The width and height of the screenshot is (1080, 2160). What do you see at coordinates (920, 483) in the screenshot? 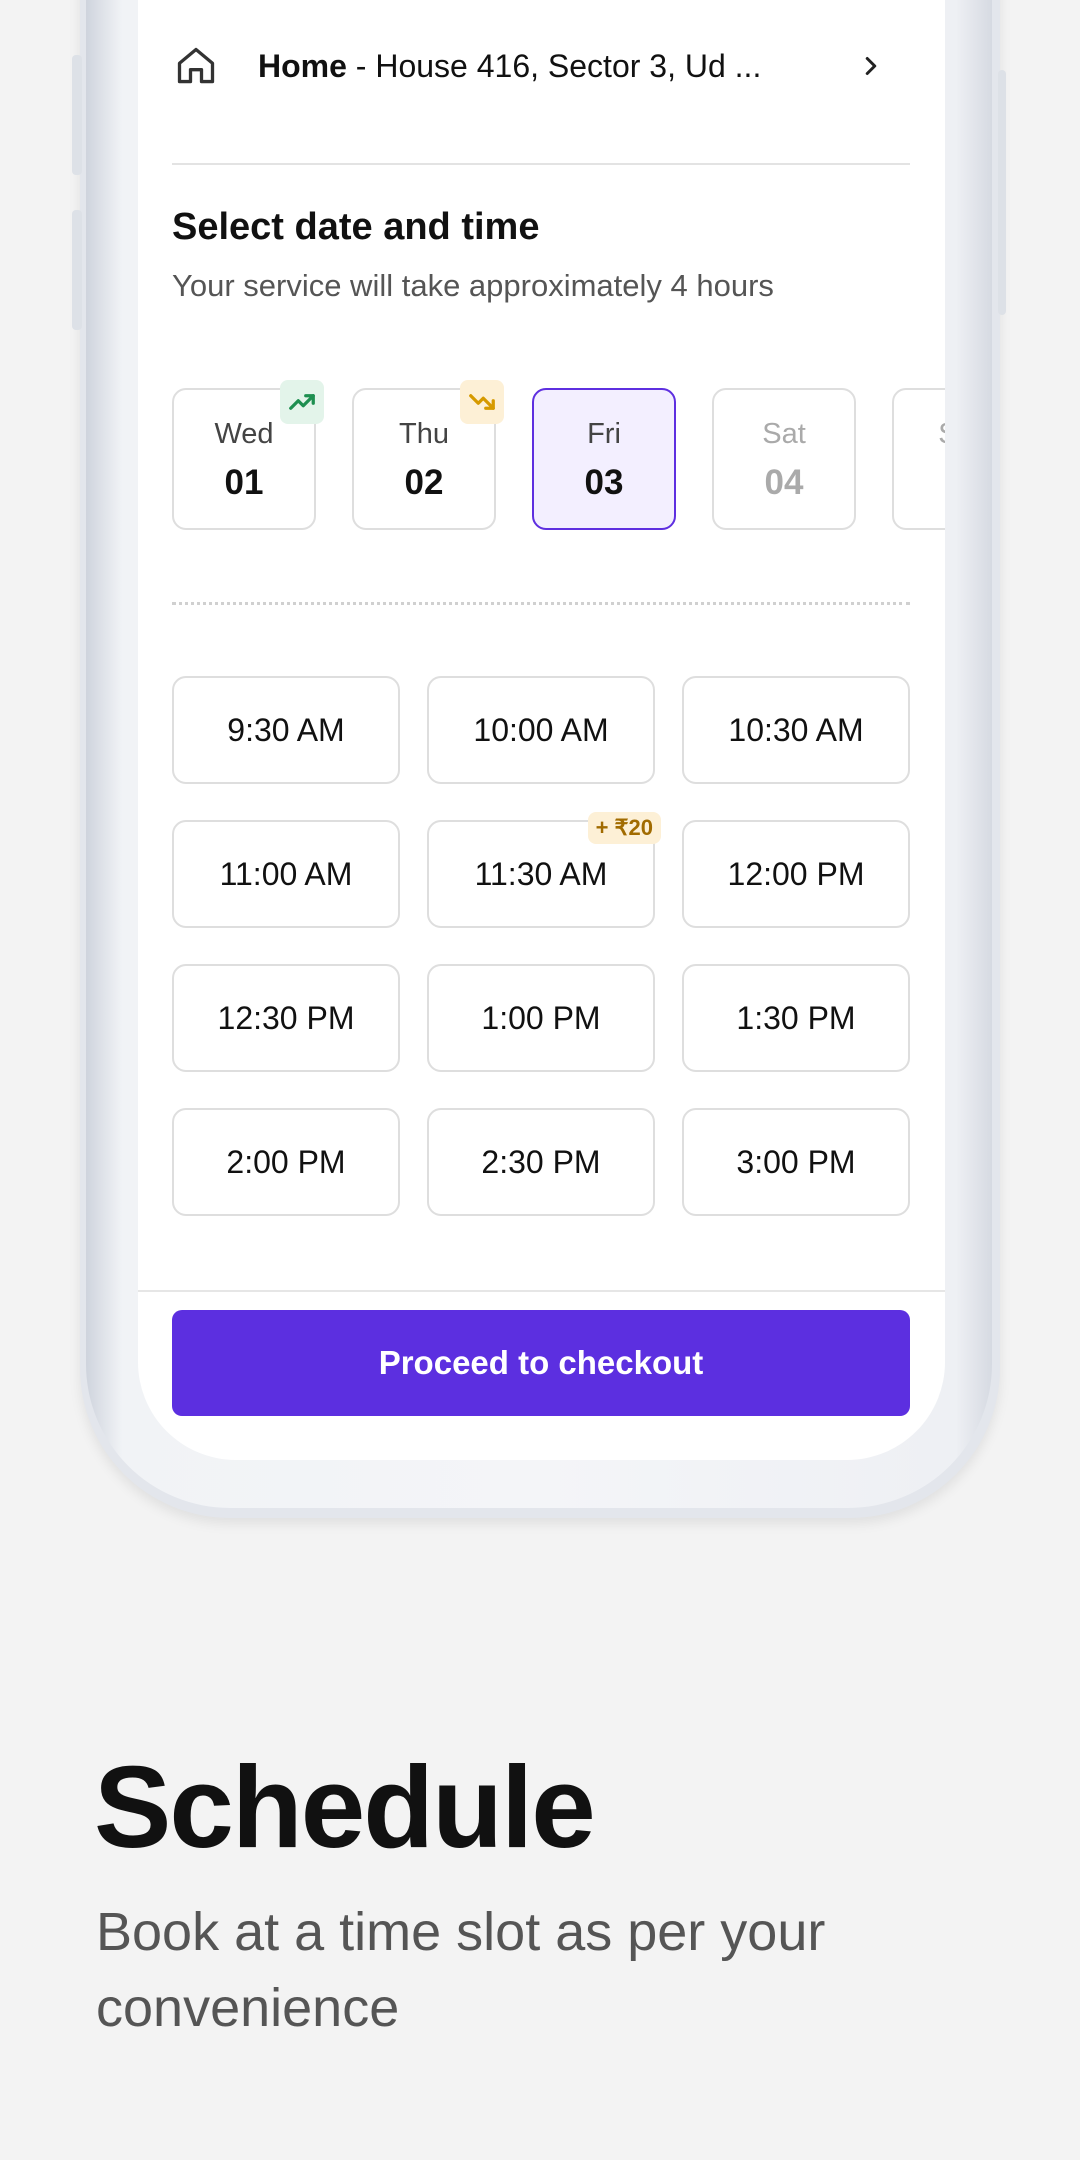
I see `date-number: 05` at bounding box center [920, 483].